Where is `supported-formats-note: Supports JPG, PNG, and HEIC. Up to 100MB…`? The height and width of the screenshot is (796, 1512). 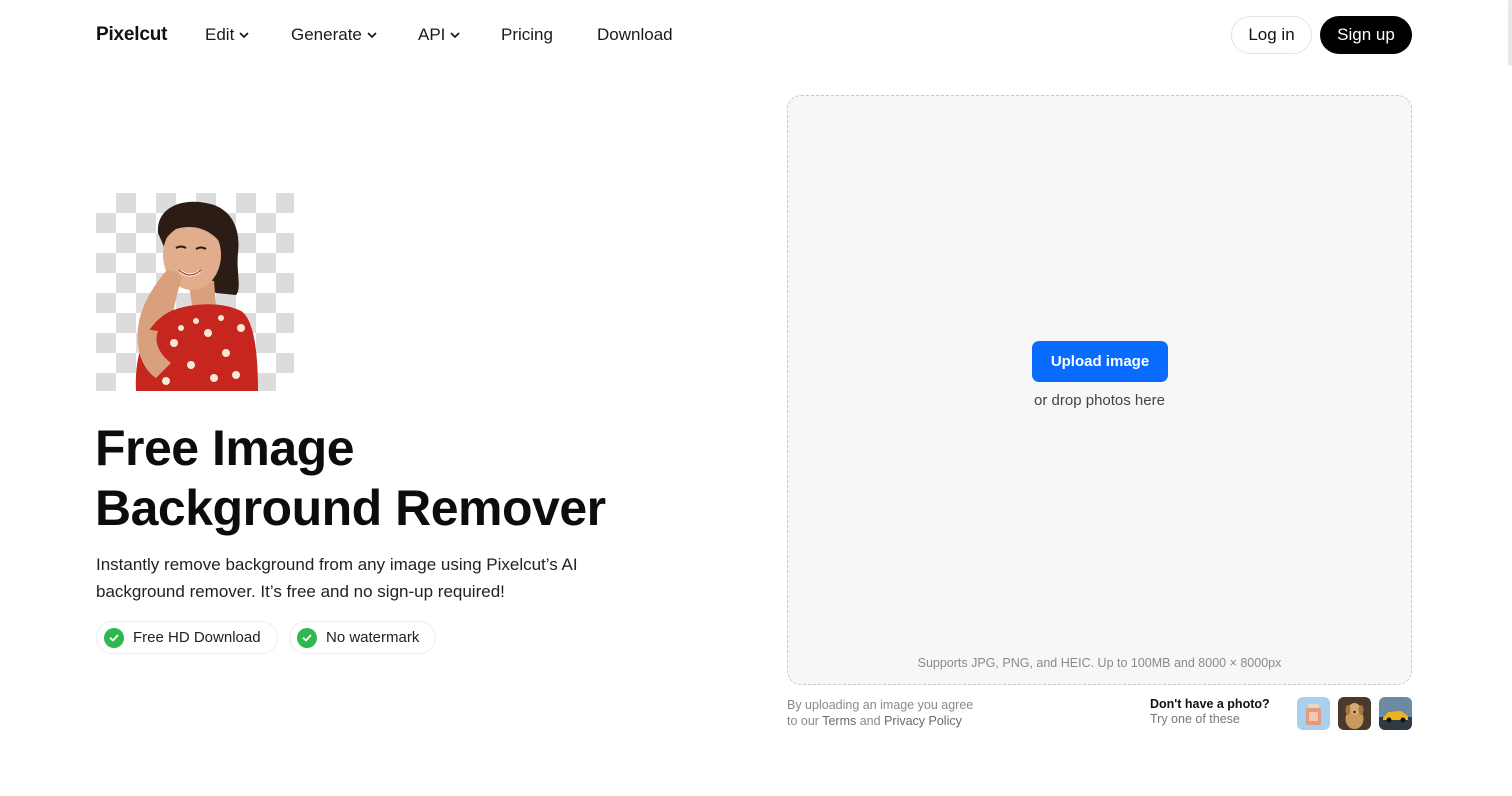
supported-formats-note: Supports JPG, PNG, and HEIC. Up to 100MB… is located at coordinates (1099, 663).